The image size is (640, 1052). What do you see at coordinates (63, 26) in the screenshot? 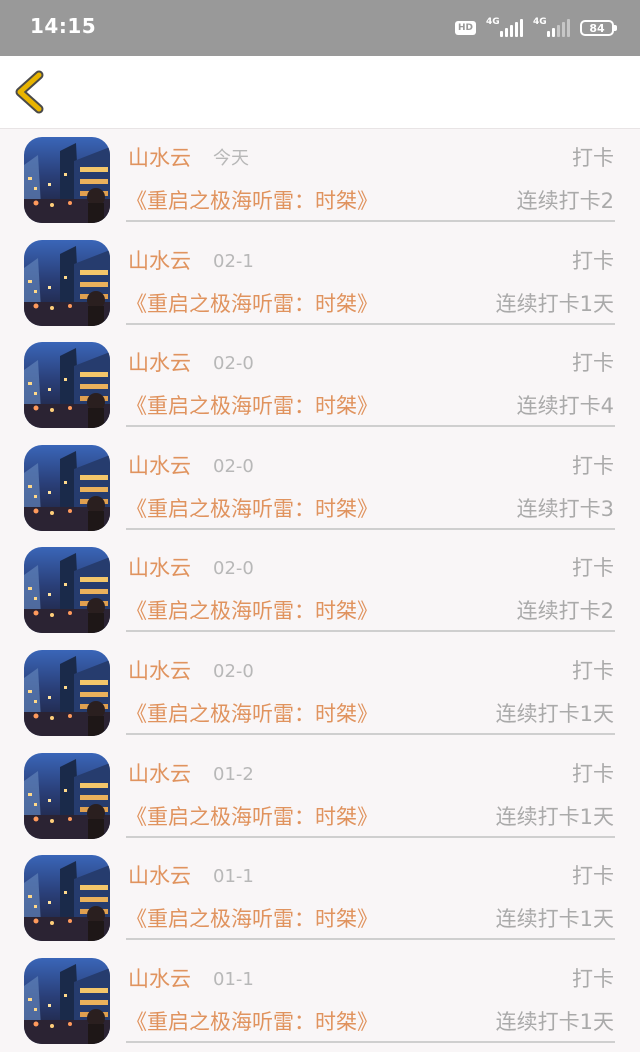
I see `status-time: 14:15` at bounding box center [63, 26].